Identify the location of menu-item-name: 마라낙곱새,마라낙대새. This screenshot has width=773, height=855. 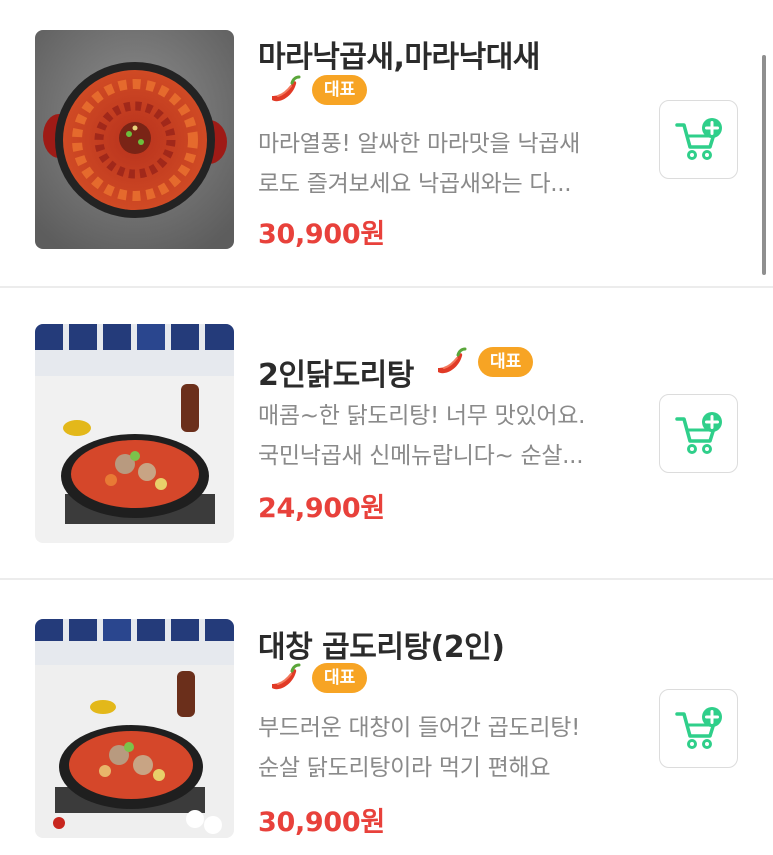
(399, 57).